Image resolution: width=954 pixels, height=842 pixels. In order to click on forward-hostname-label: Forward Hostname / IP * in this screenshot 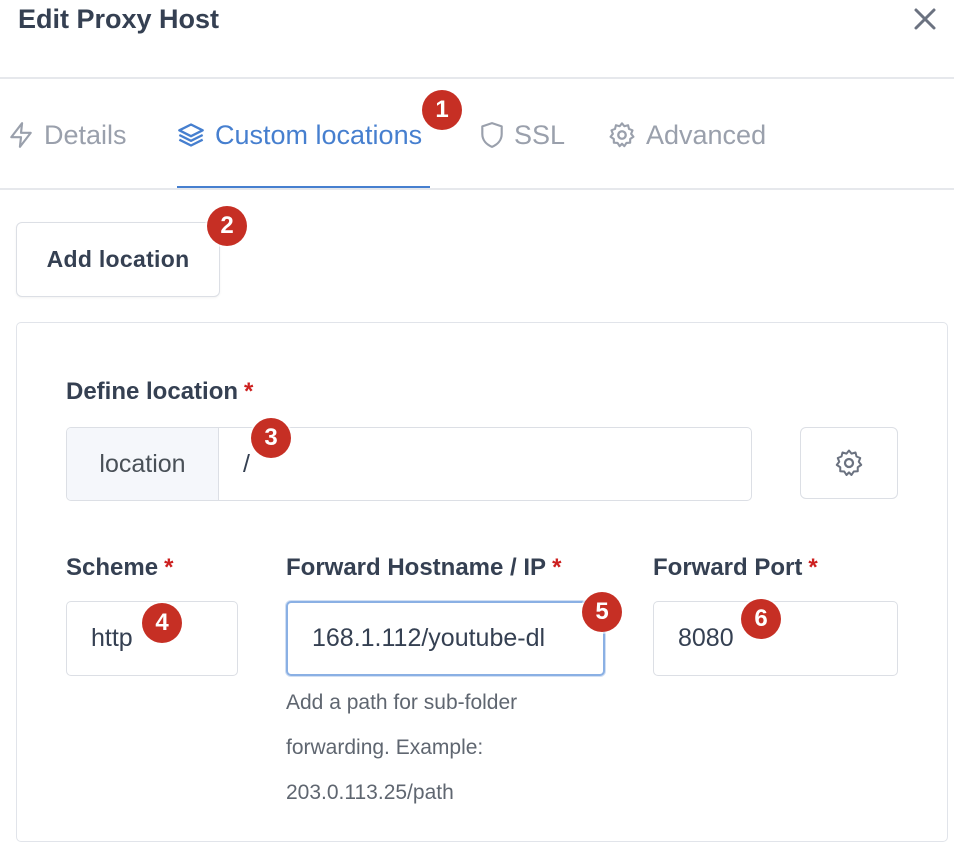, I will do `click(423, 568)`.